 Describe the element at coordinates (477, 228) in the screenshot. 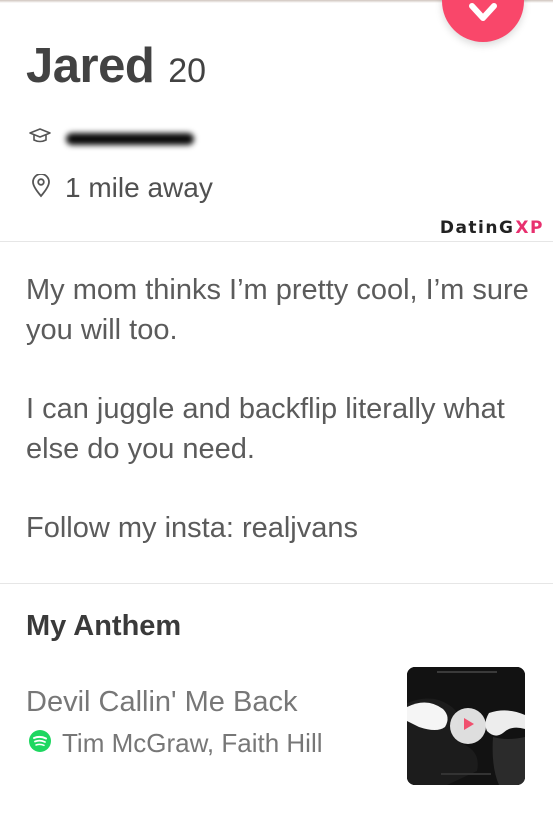

I see `watermark-main: DatinG` at that location.